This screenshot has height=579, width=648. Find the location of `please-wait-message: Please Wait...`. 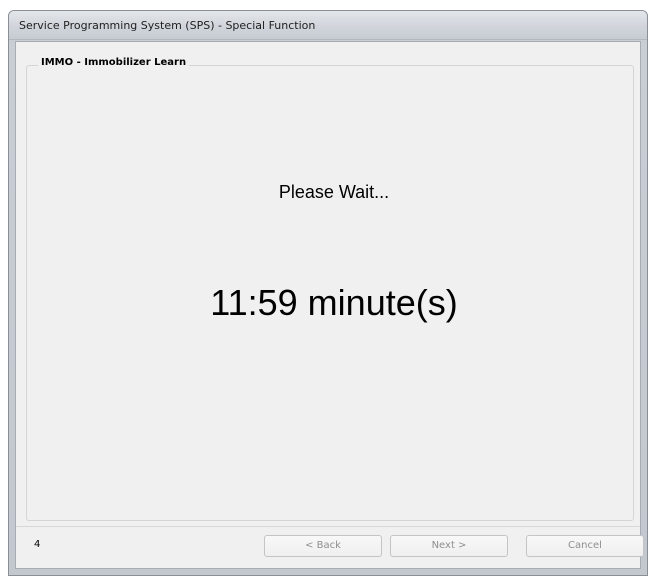

please-wait-message: Please Wait... is located at coordinates (334, 192).